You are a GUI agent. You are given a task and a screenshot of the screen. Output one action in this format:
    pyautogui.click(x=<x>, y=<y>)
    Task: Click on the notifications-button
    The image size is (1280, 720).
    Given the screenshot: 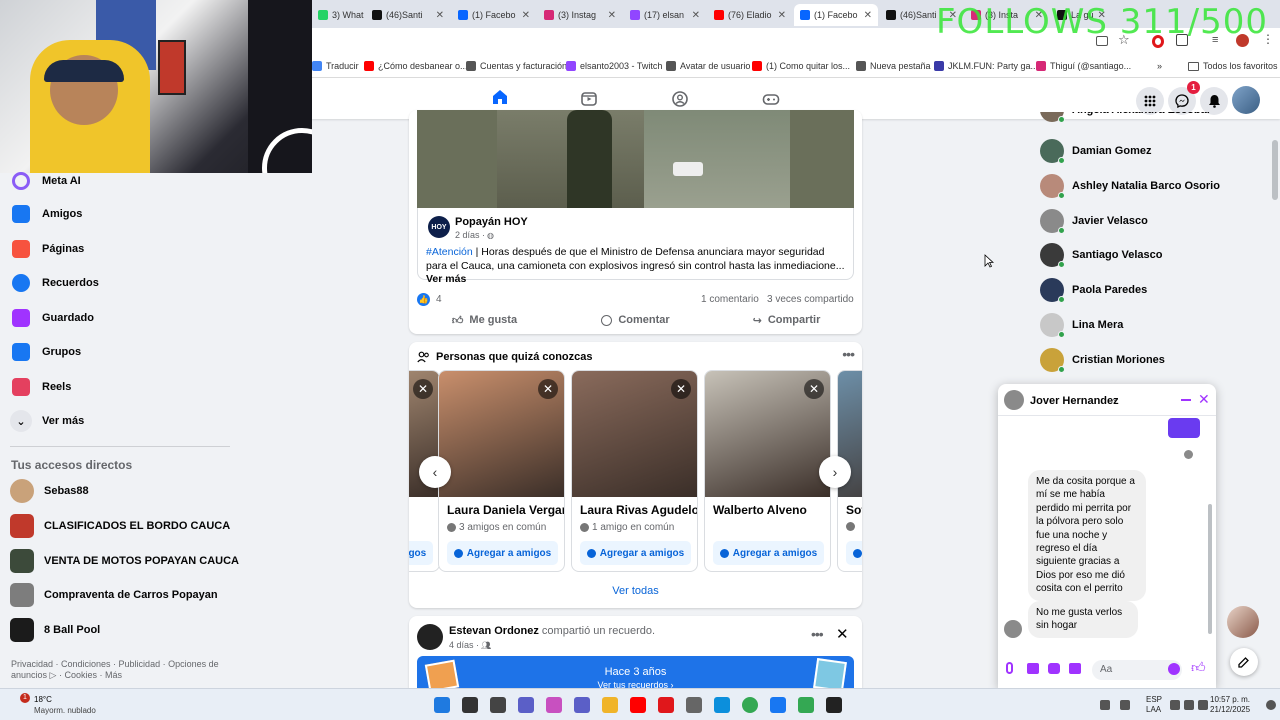 What is the action you would take?
    pyautogui.click(x=1214, y=101)
    